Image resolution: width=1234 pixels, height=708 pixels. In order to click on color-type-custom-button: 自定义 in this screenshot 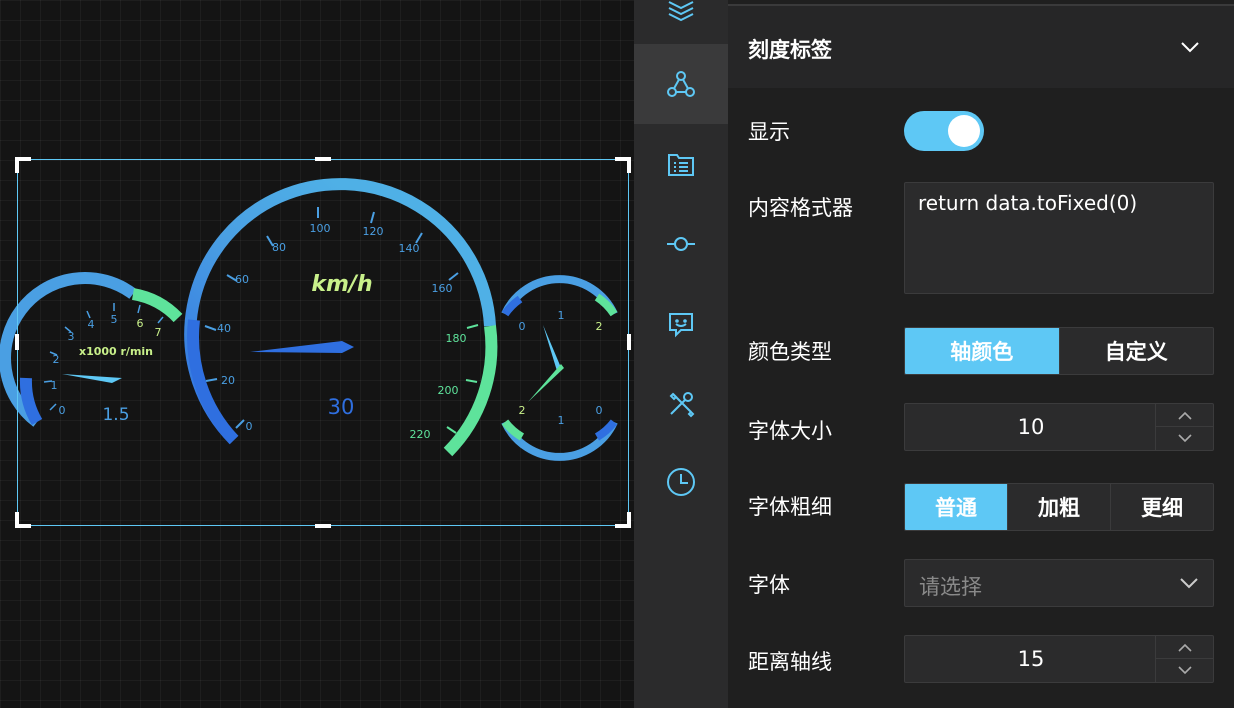, I will do `click(1136, 351)`.